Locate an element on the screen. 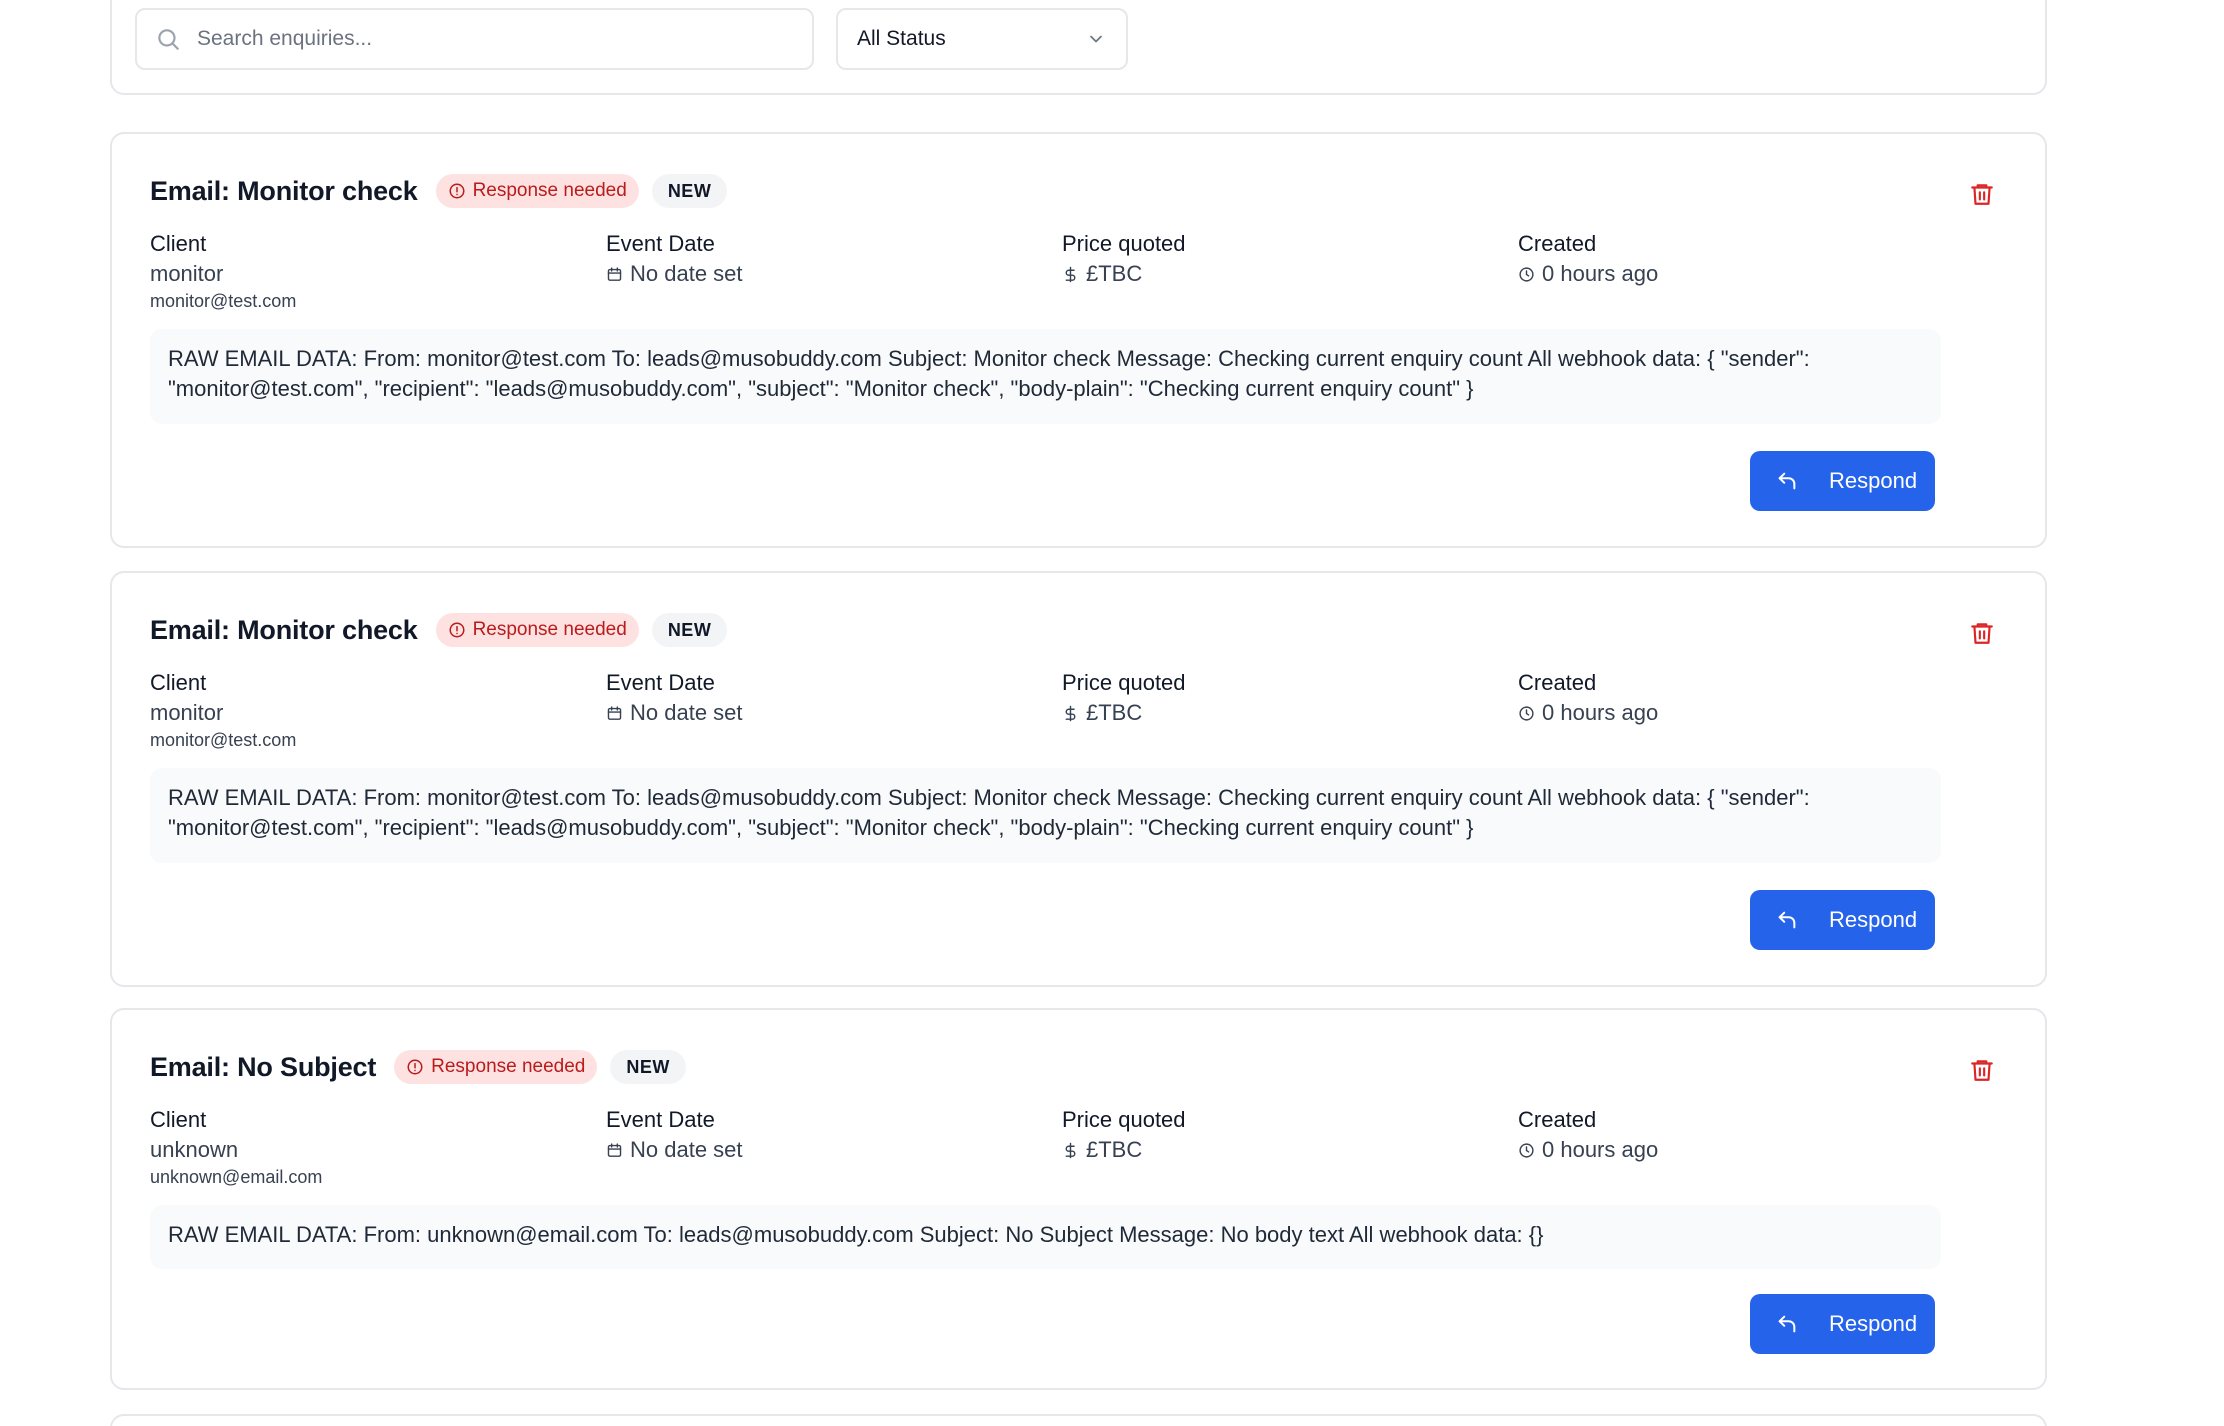 This screenshot has width=2224, height=1426. client-email: unknown@email.com is located at coordinates (236, 1177).